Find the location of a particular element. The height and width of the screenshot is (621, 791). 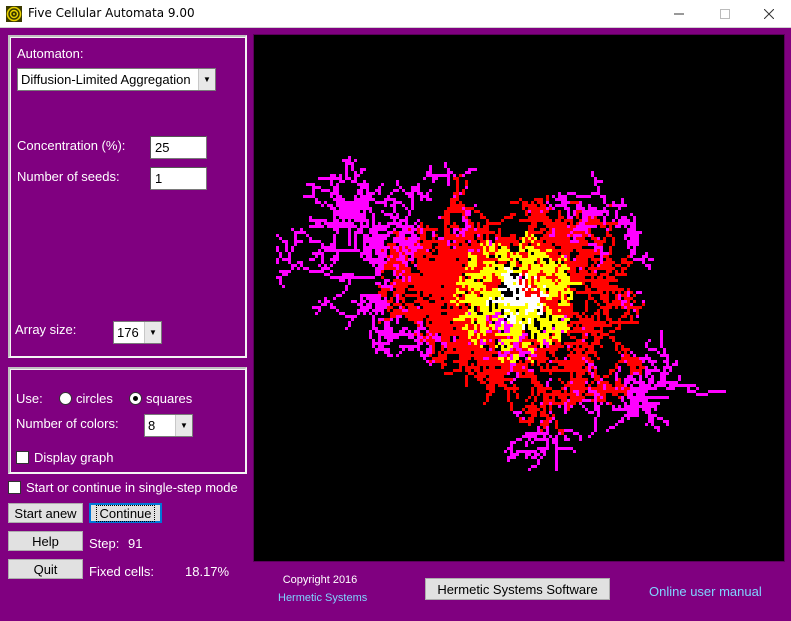

help-button: Help is located at coordinates (45, 541).